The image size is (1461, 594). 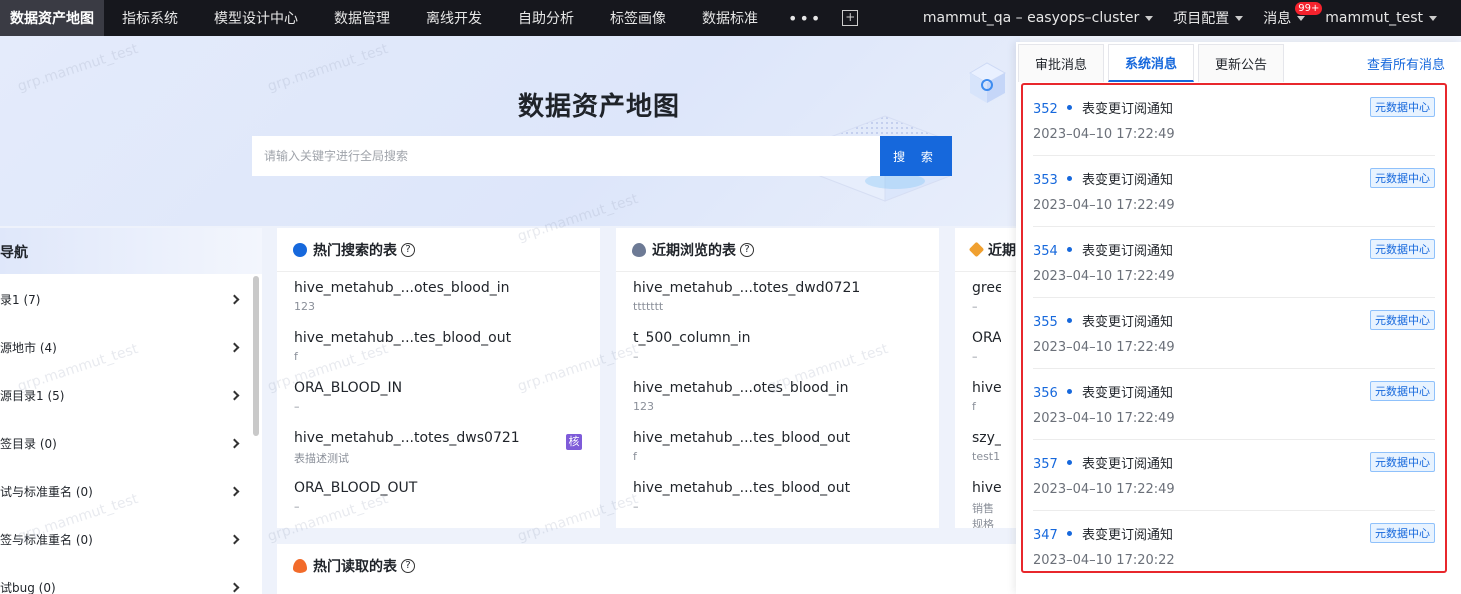 What do you see at coordinates (20, 299) in the screenshot?
I see `sidebar-item-label: 录1 (7)` at bounding box center [20, 299].